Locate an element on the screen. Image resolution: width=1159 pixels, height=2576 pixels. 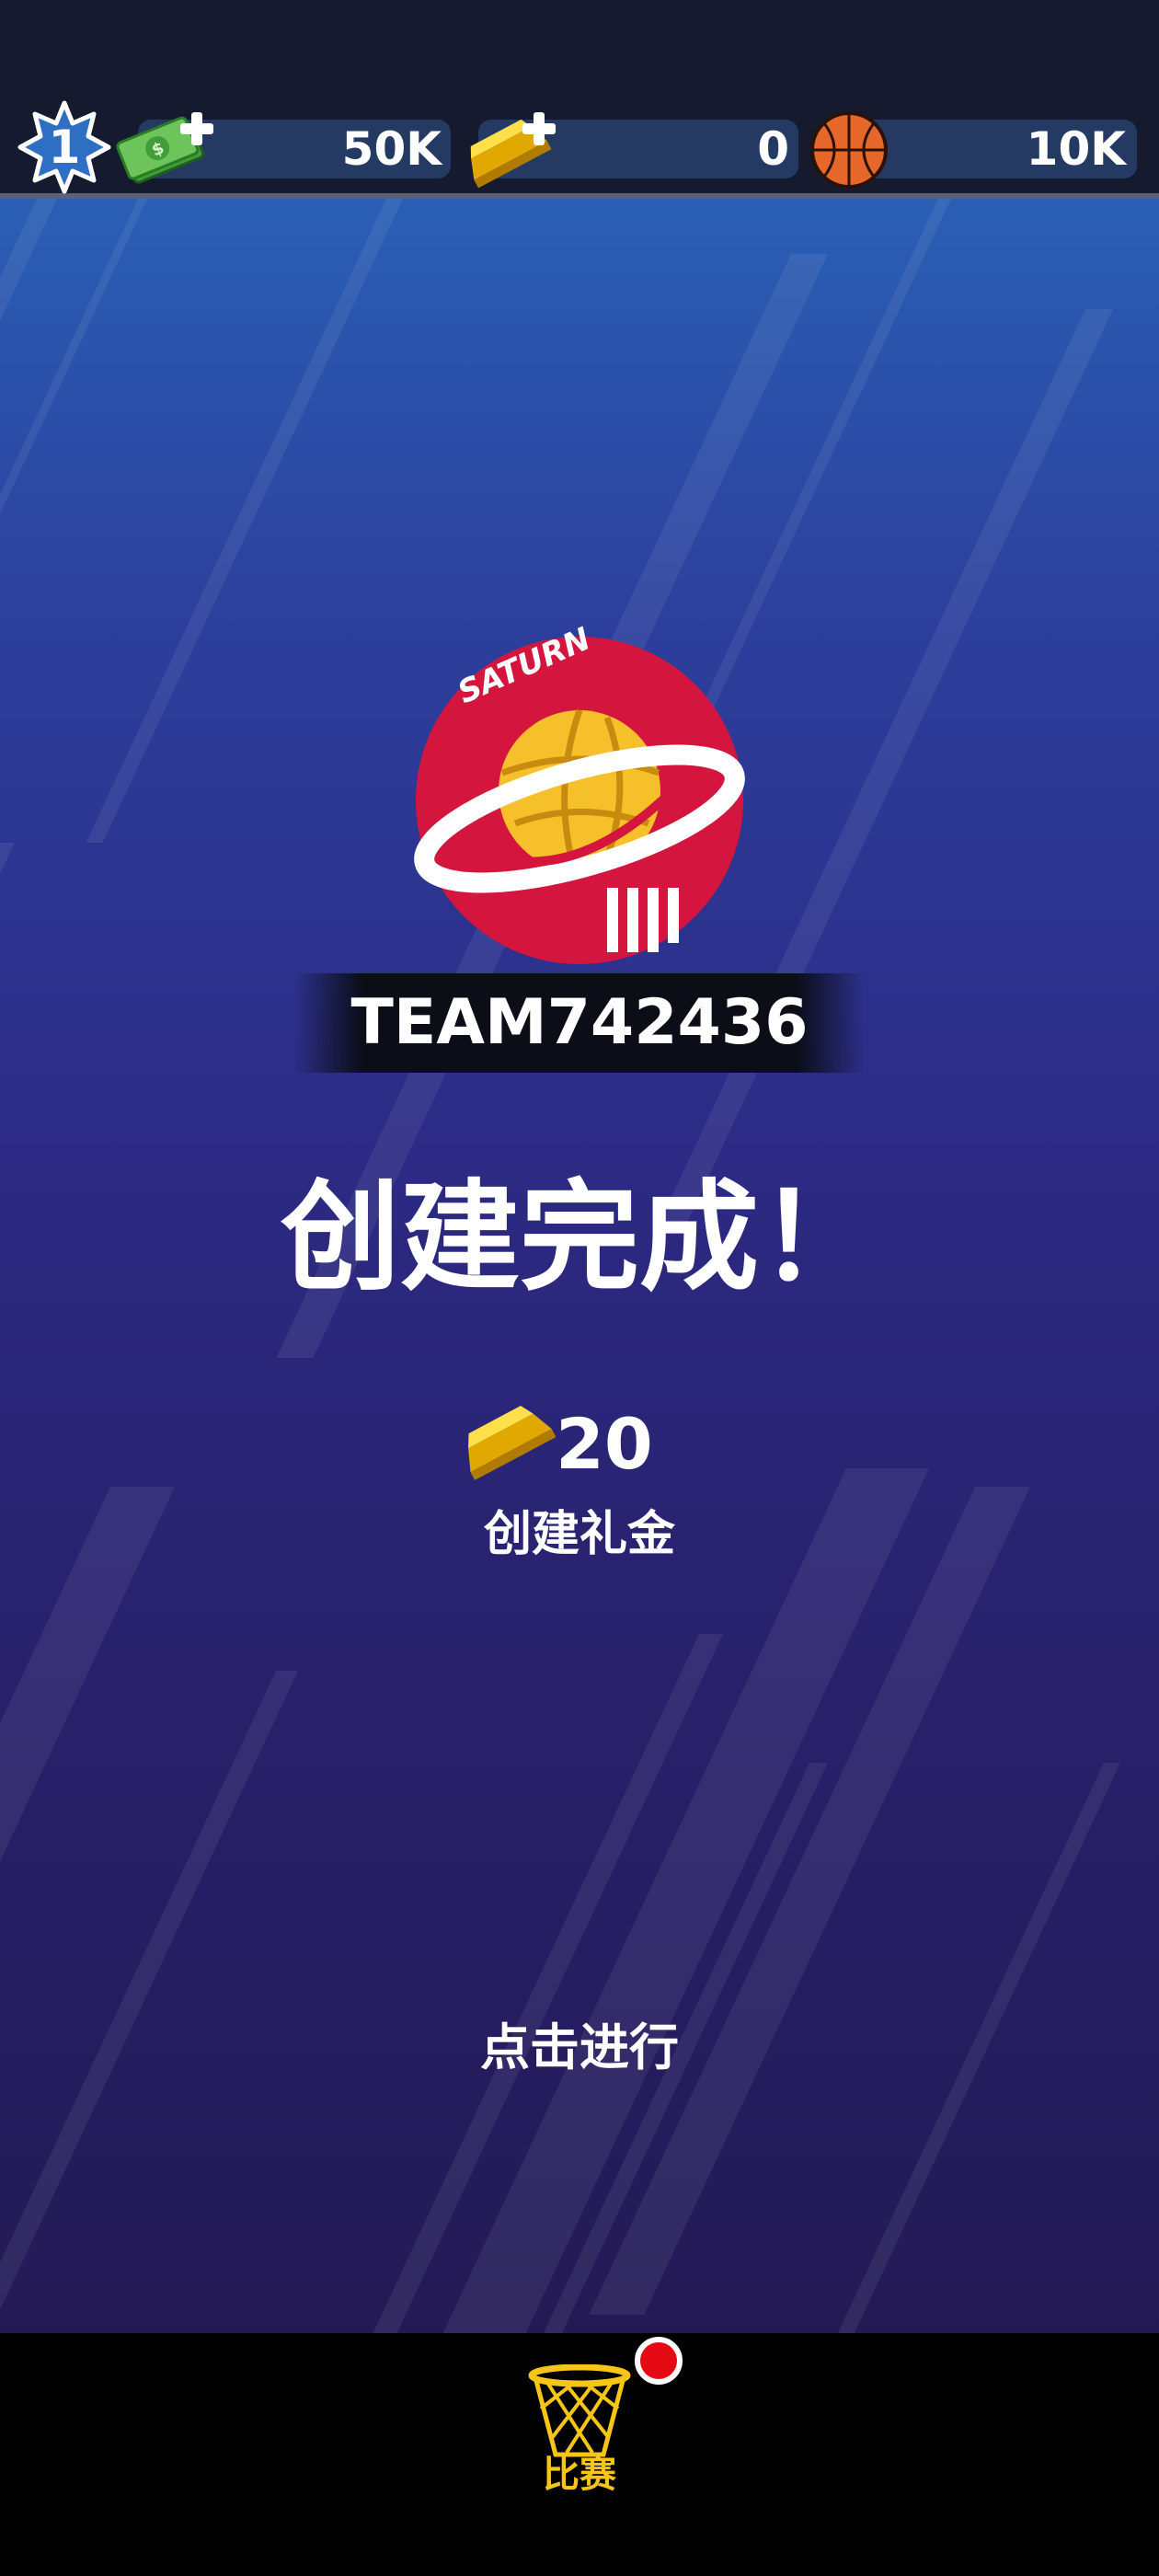
add-gold-button is located at coordinates (539, 128).